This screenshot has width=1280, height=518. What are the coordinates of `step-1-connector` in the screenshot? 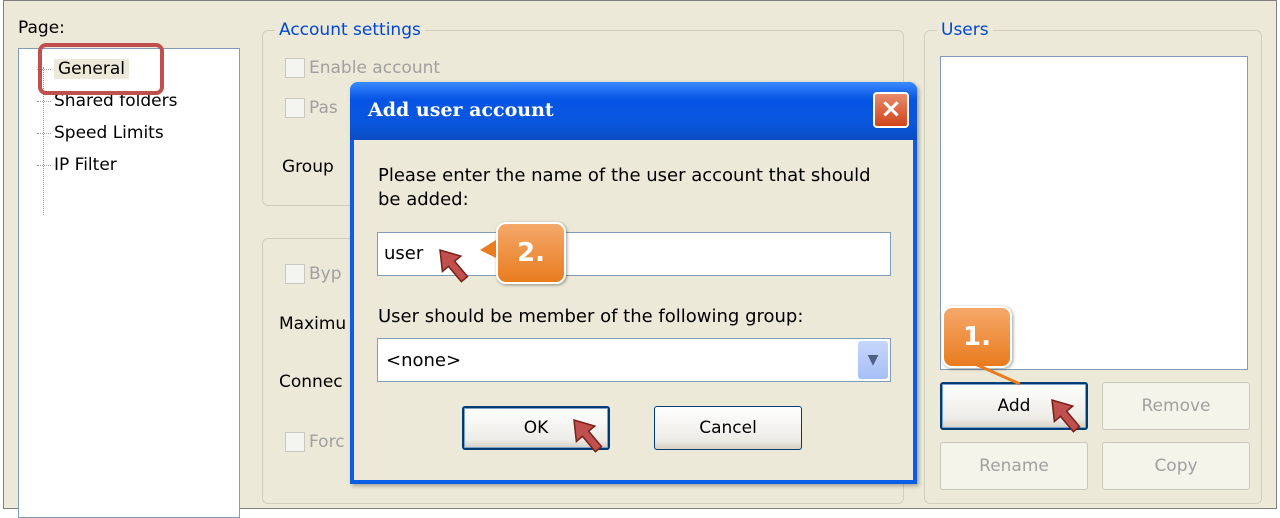 It's located at (997, 374).